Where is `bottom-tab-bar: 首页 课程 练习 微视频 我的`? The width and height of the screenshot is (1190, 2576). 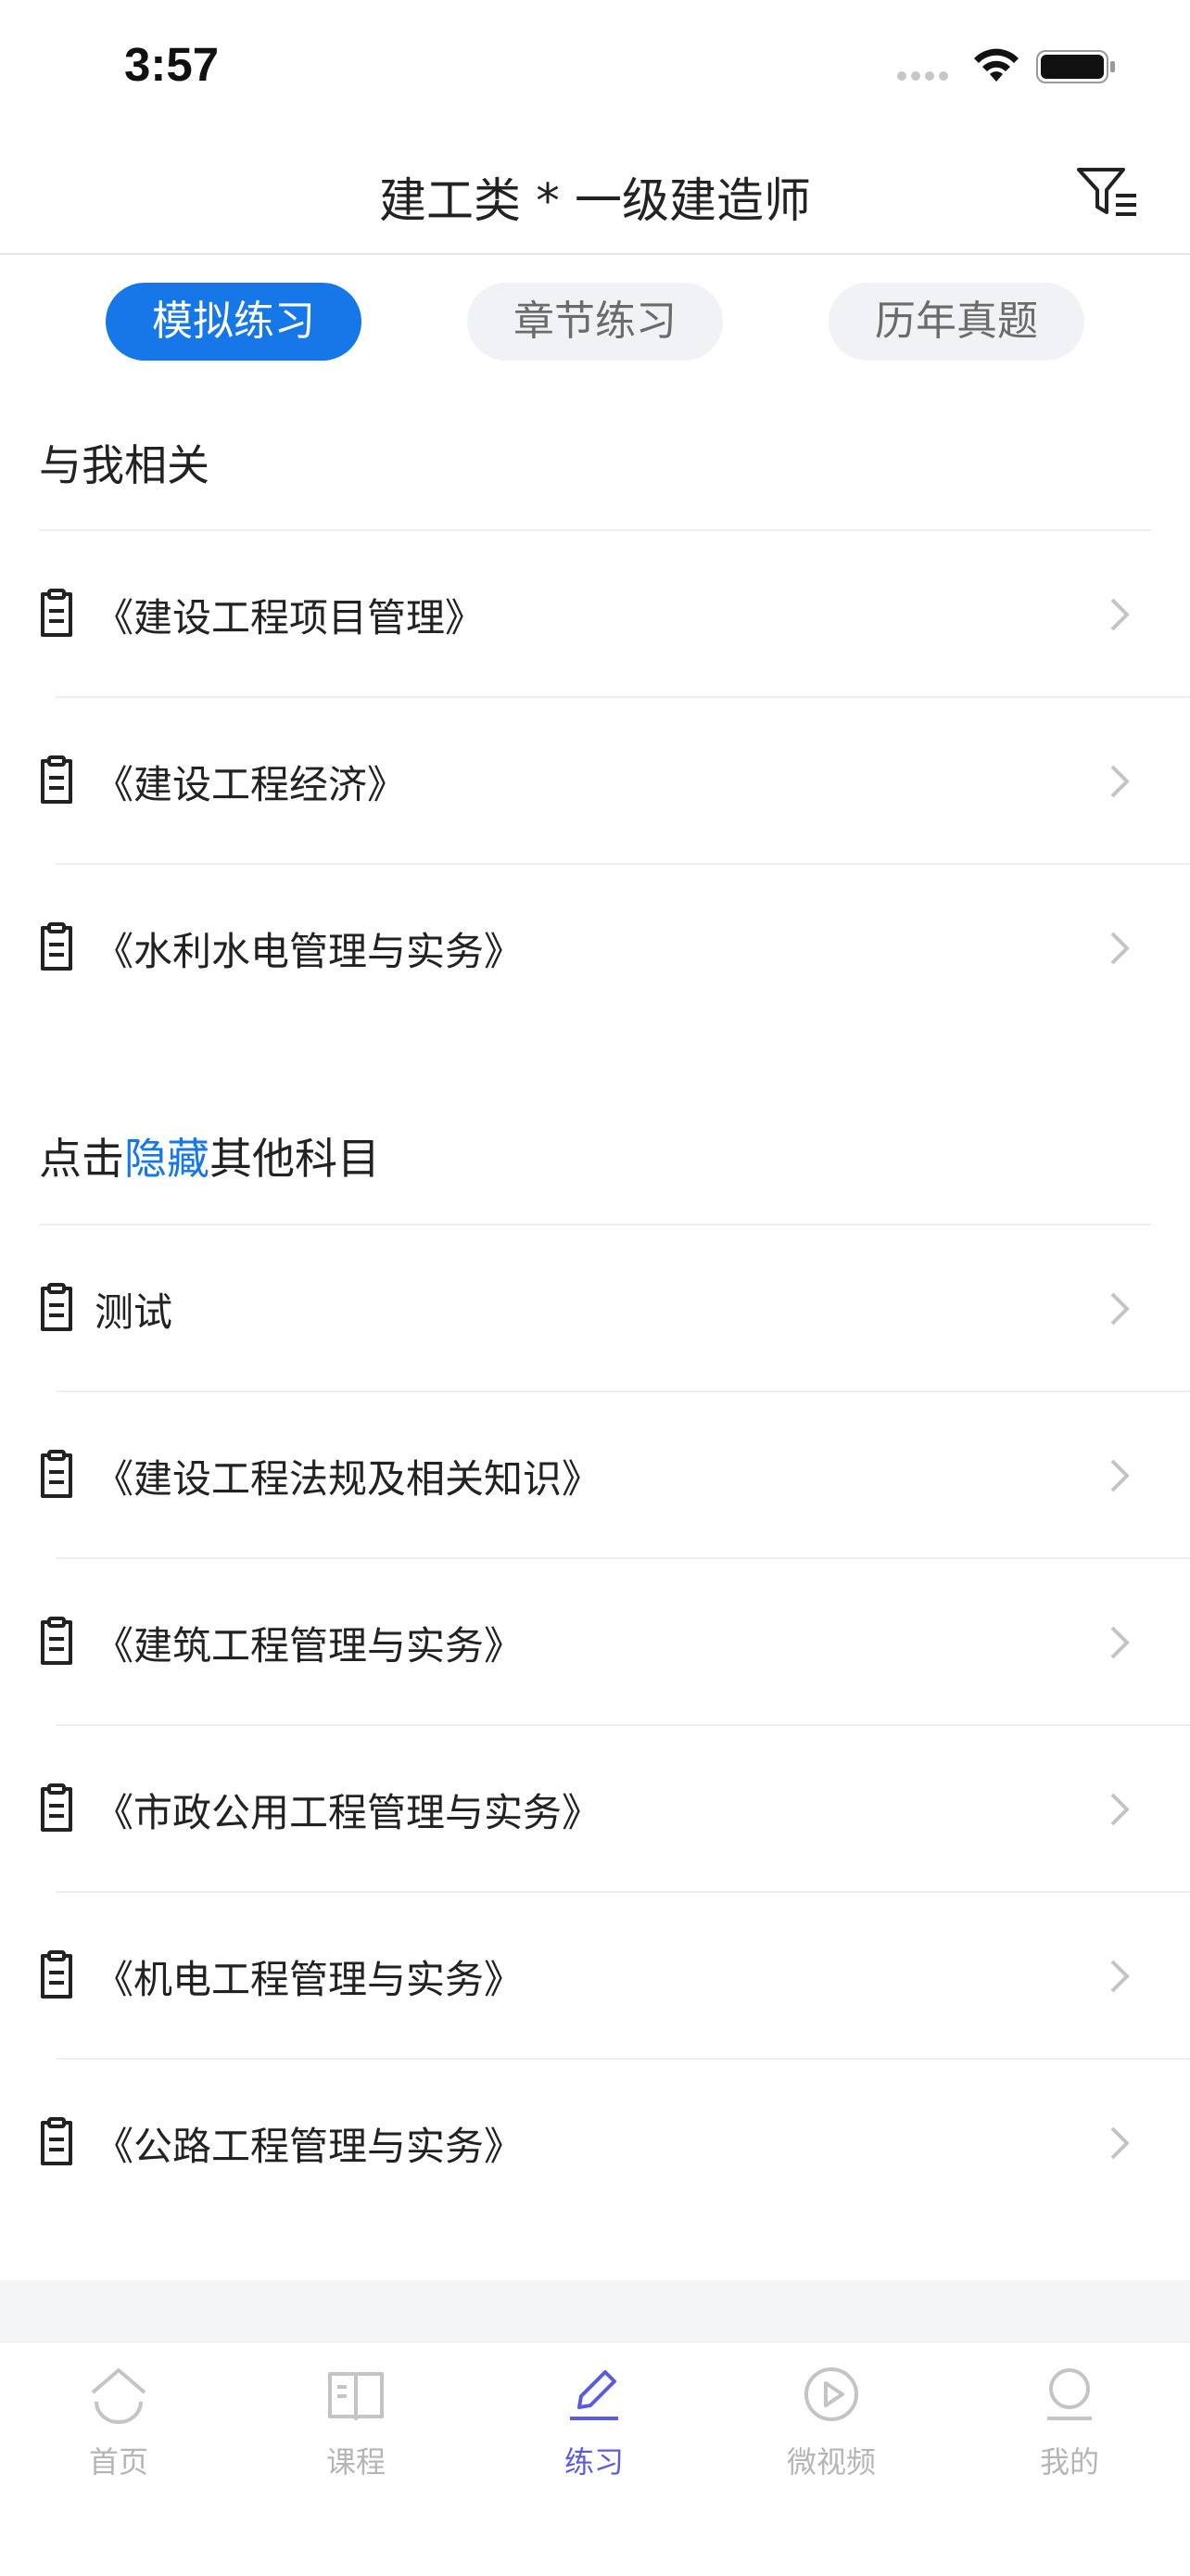
bottom-tab-bar: 首页 课程 练习 微视频 我的 is located at coordinates (595, 2458).